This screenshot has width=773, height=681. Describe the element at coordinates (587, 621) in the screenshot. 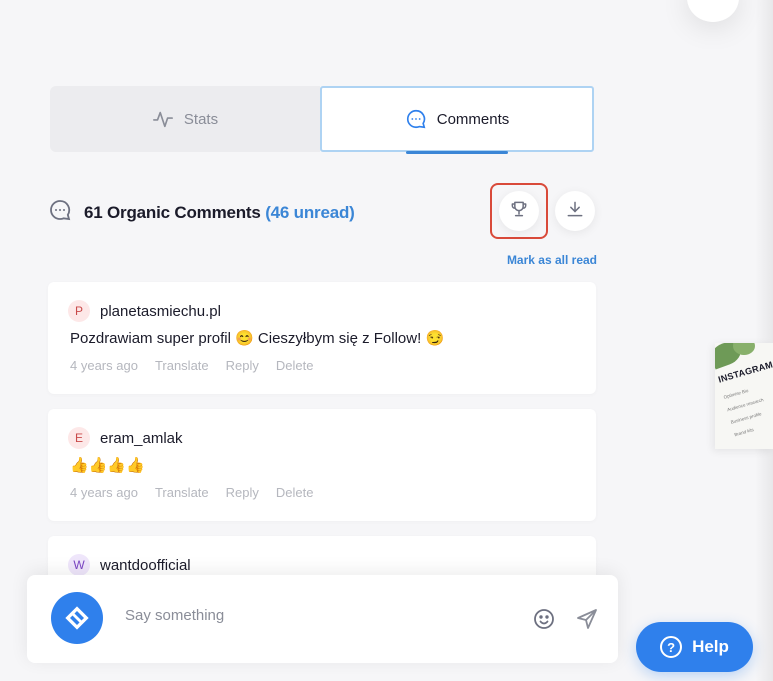

I see `send-icon` at that location.